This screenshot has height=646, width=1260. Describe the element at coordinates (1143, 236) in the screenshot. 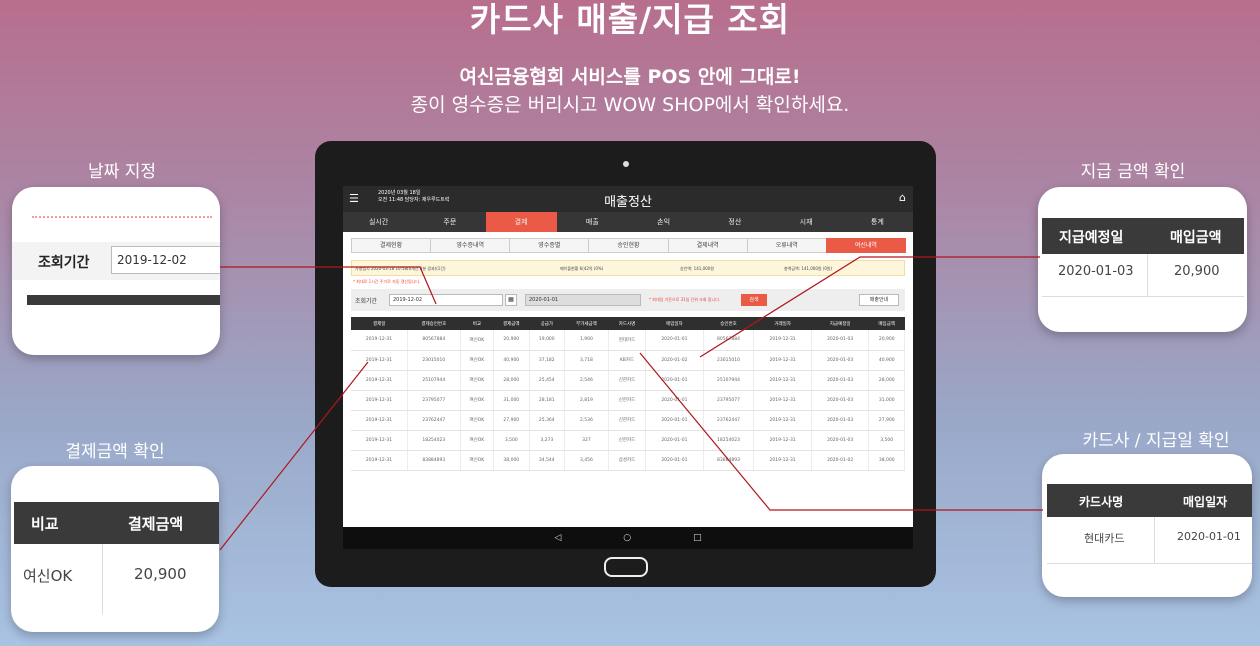

I see `payout-header: 지급예정일 매입금액` at that location.